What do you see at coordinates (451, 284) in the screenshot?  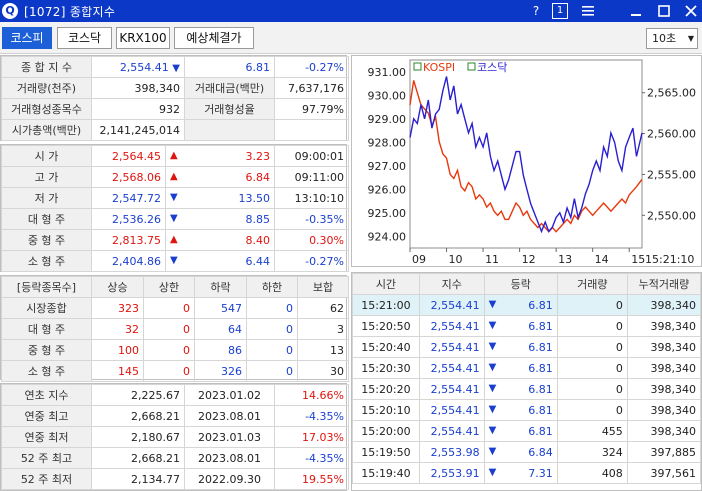 I see `ticks-header: 지수` at bounding box center [451, 284].